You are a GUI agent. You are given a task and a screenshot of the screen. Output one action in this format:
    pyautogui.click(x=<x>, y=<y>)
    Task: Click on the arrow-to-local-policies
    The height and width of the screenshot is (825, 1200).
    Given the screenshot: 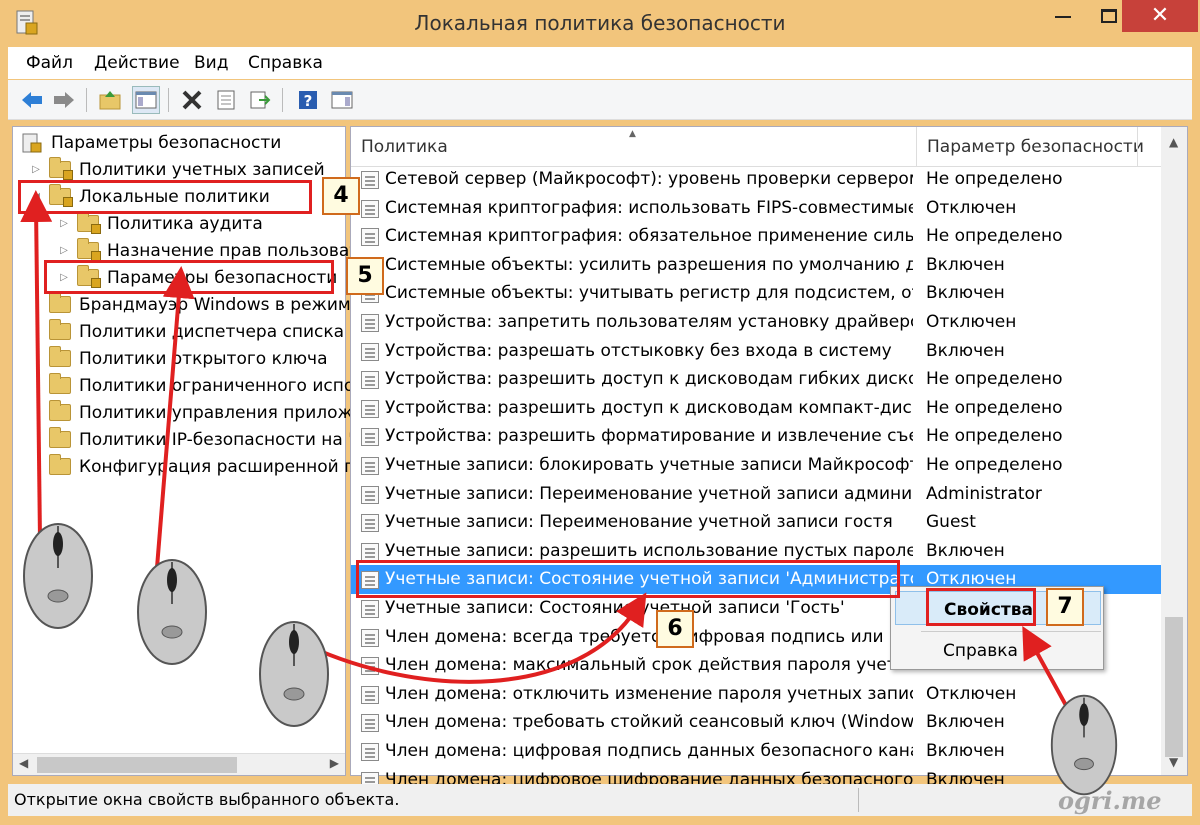 What is the action you would take?
    pyautogui.click(x=36, y=365)
    